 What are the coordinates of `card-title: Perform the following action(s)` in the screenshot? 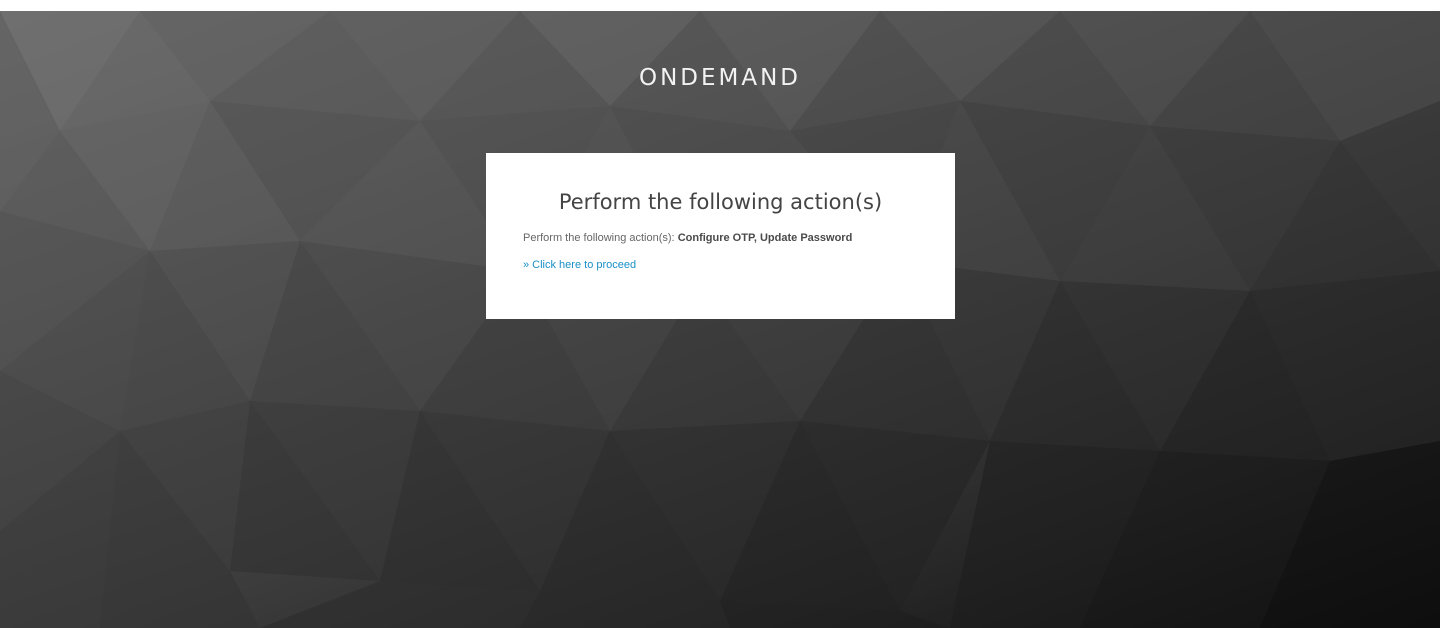 It's located at (720, 202).